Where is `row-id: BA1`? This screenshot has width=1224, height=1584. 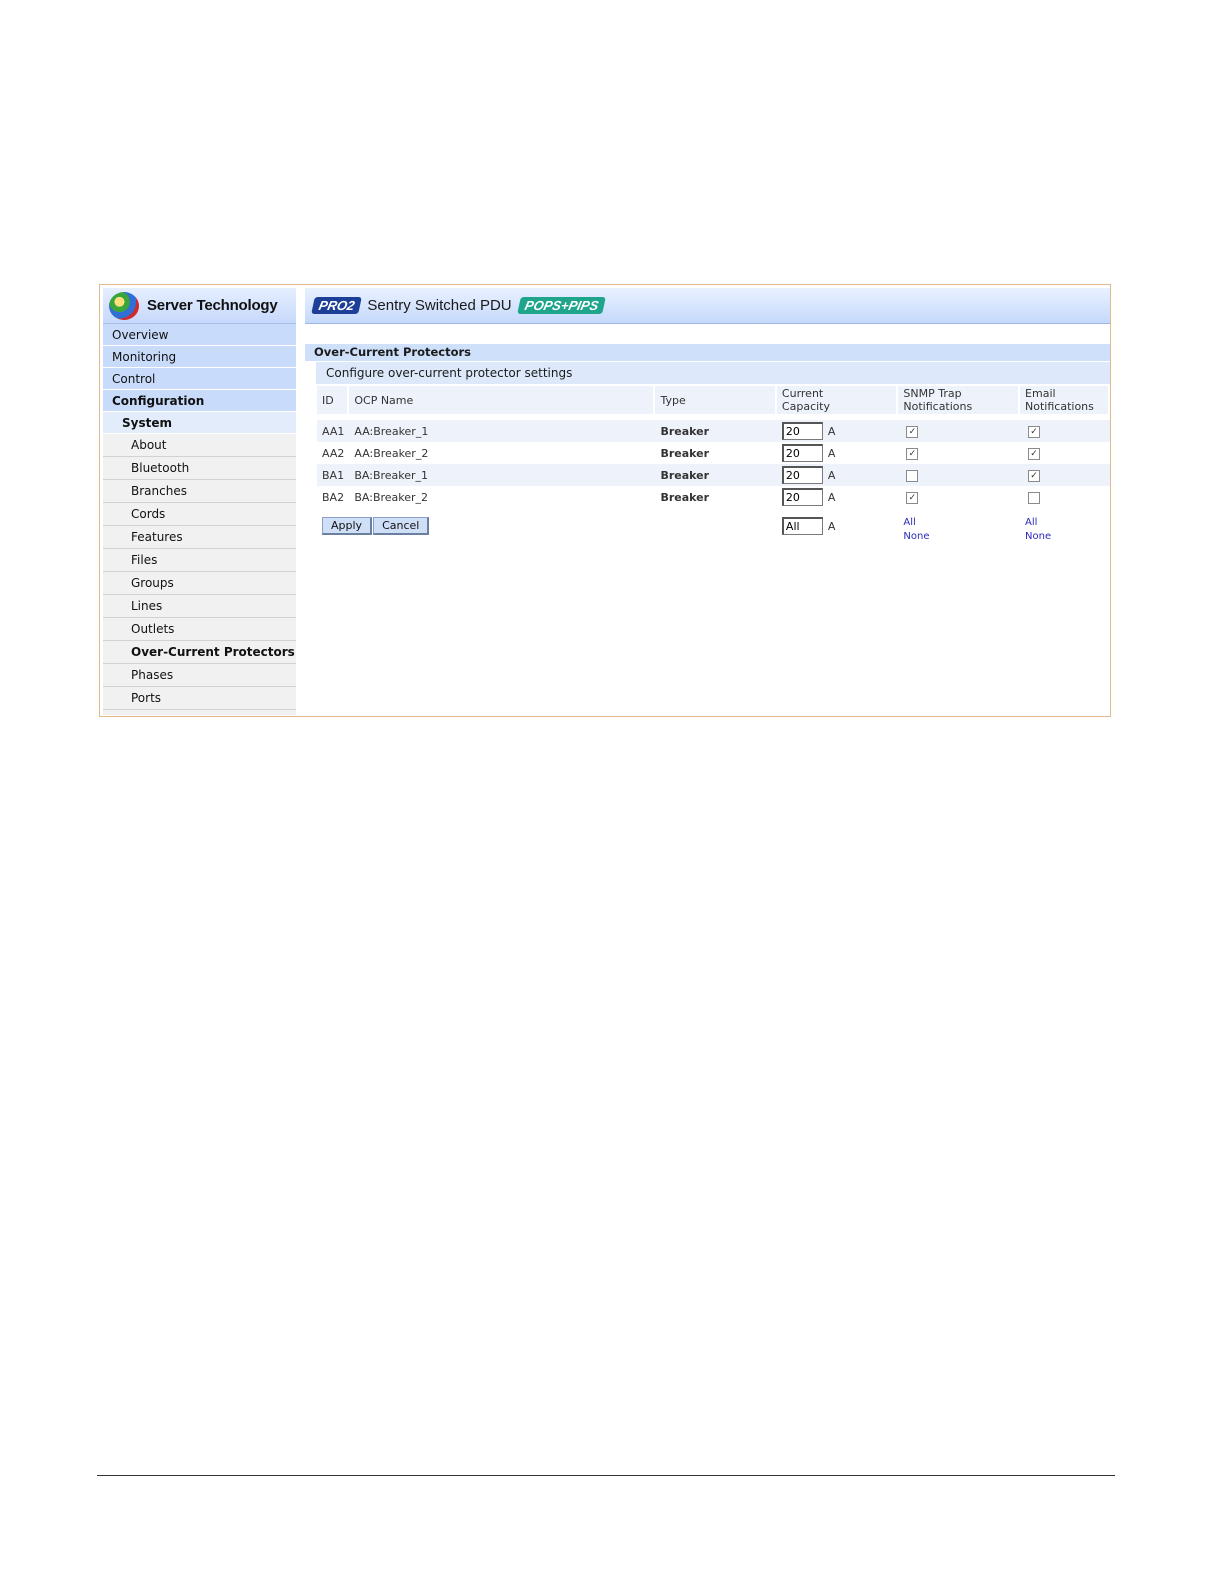
row-id: BA1 is located at coordinates (333, 475).